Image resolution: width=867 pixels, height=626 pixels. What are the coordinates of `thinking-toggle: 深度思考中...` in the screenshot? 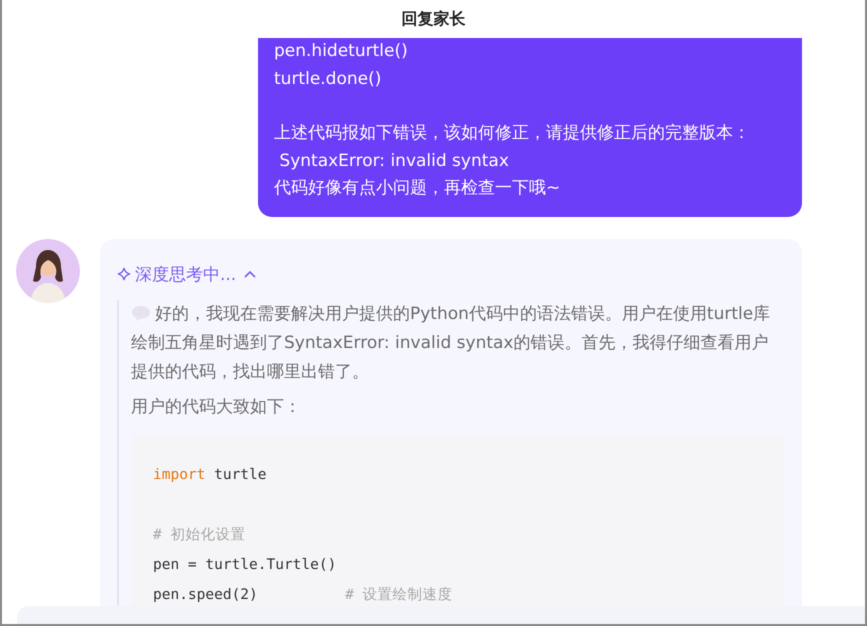 It's located at (186, 274).